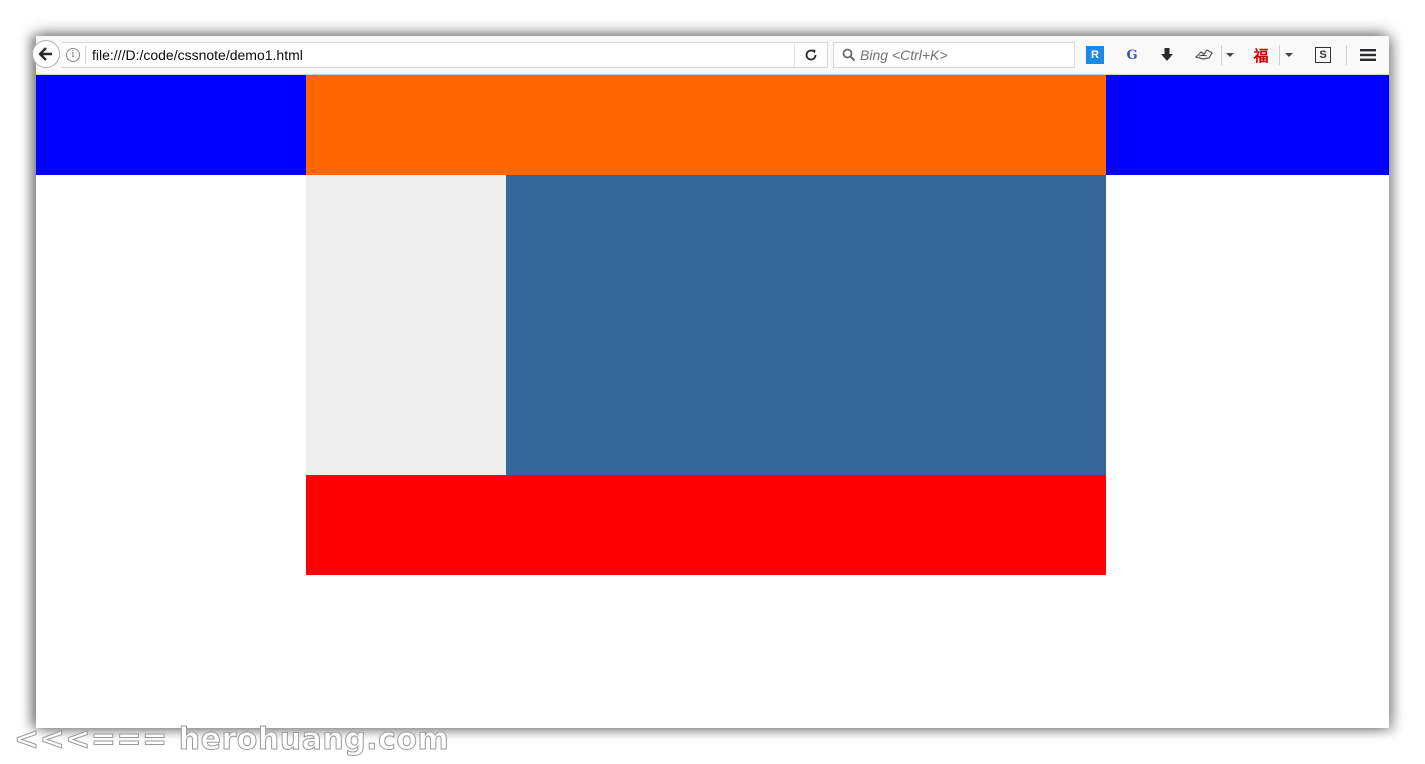  I want to click on menu-icon, so click(1368, 55).